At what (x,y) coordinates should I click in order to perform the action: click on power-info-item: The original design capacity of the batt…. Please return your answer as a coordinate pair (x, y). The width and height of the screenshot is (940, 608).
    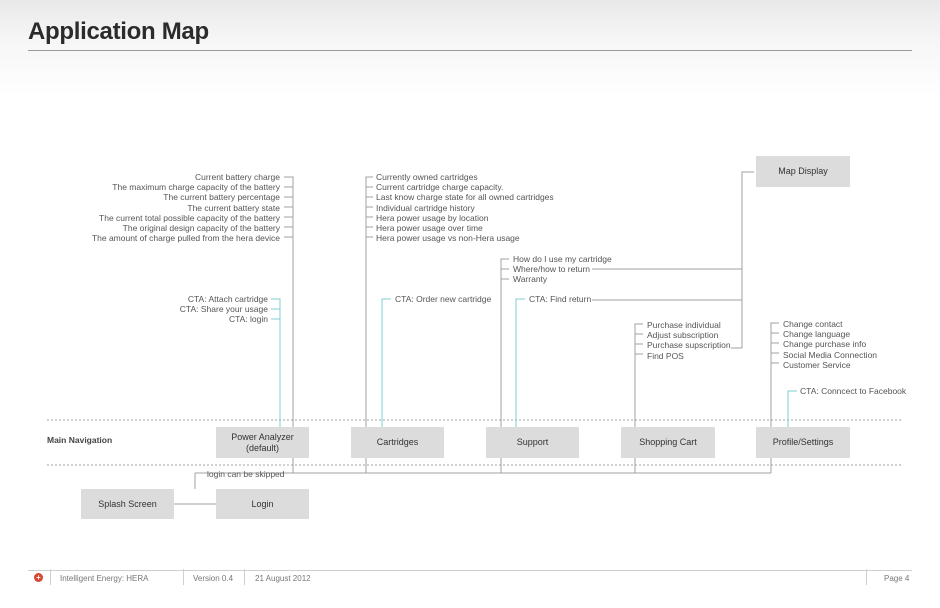
    Looking at the image, I should click on (201, 228).